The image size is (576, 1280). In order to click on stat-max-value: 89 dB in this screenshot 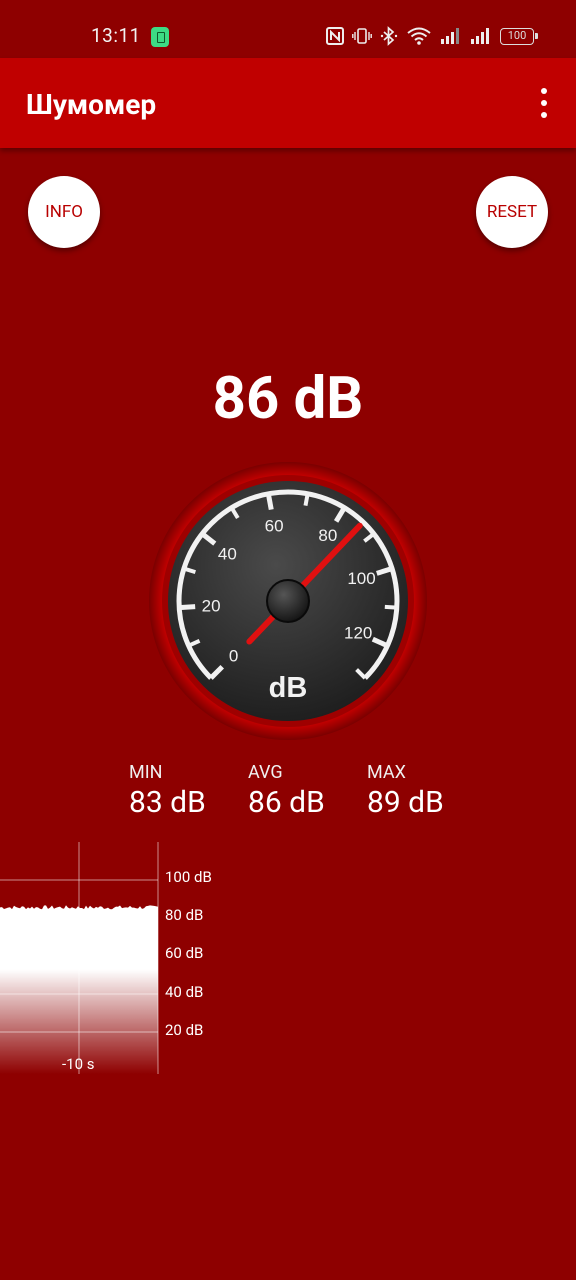, I will do `click(405, 802)`.